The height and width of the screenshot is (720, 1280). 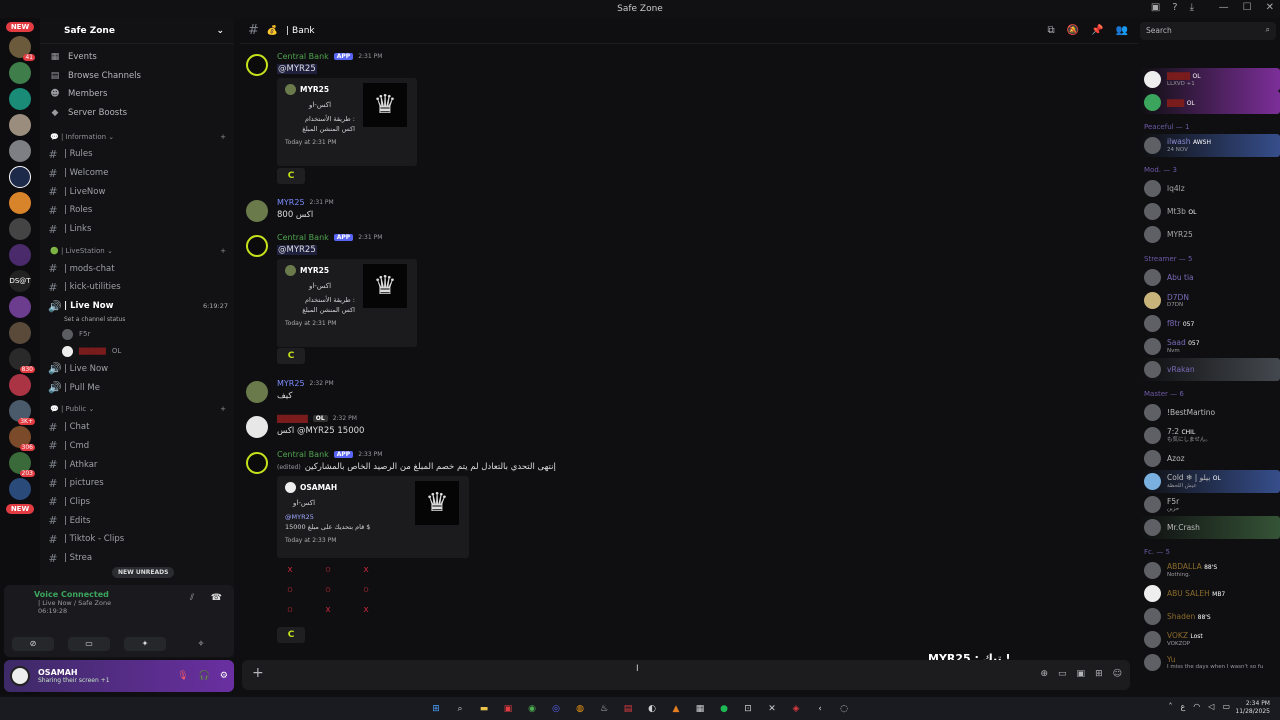 What do you see at coordinates (292, 418) in the screenshot?
I see `message-author-redacted: ▇▇▇▇▇` at bounding box center [292, 418].